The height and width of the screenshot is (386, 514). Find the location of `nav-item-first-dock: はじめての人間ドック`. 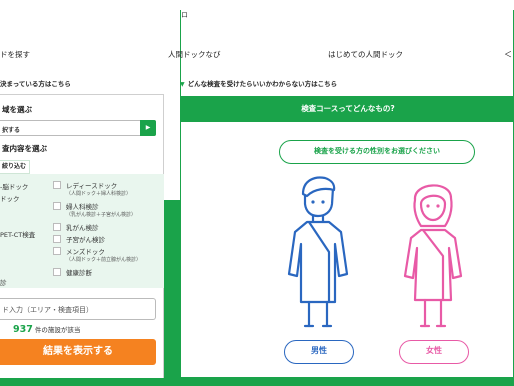

nav-item-first-dock: はじめての人間ドック is located at coordinates (365, 54).